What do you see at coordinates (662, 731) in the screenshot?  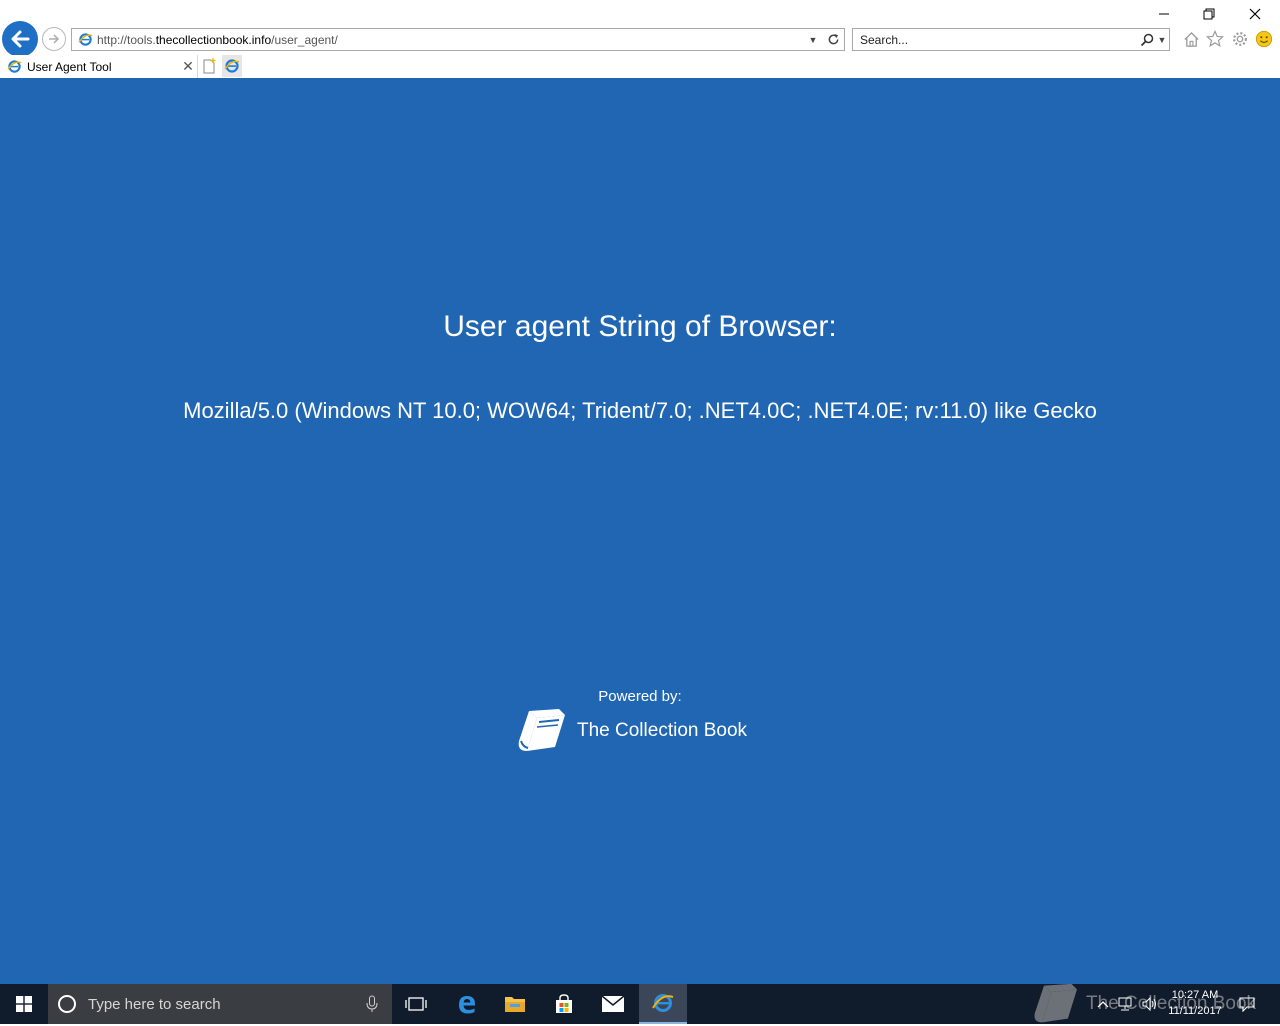 I see `brand-name: The Collection Book` at bounding box center [662, 731].